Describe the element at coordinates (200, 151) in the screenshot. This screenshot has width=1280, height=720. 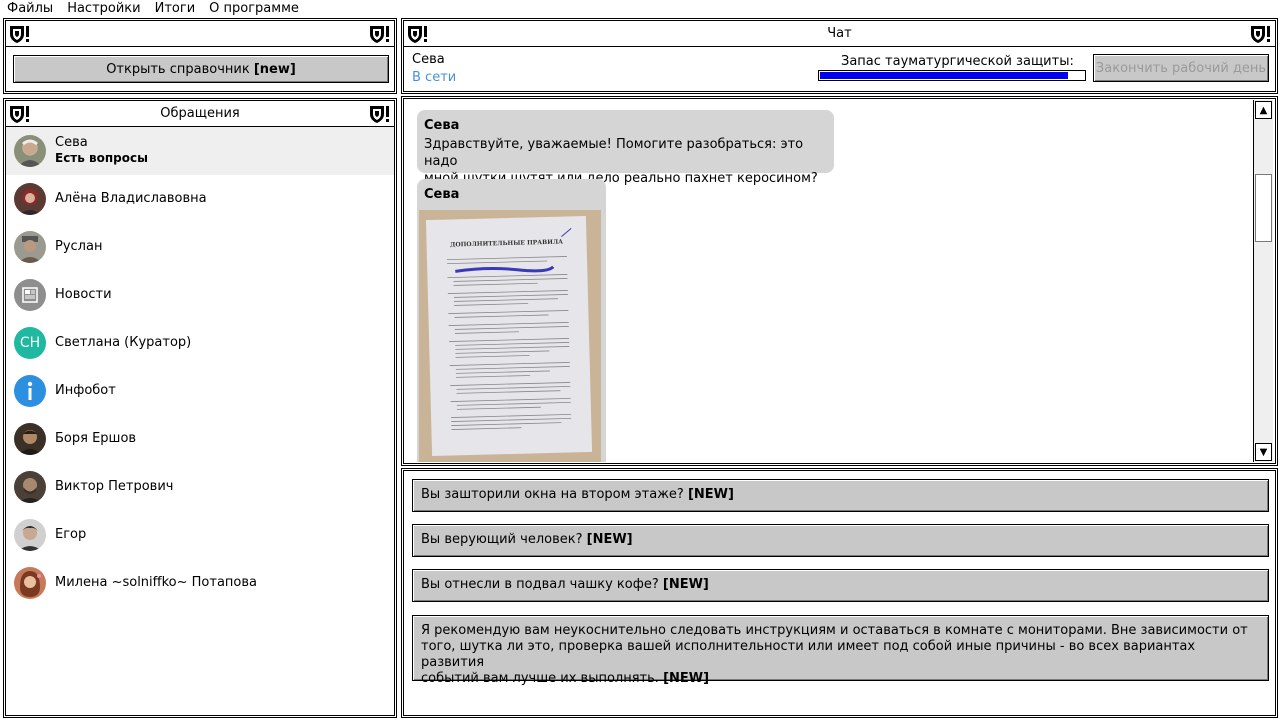
I see `contact-item: Сева Есть вопросы` at that location.